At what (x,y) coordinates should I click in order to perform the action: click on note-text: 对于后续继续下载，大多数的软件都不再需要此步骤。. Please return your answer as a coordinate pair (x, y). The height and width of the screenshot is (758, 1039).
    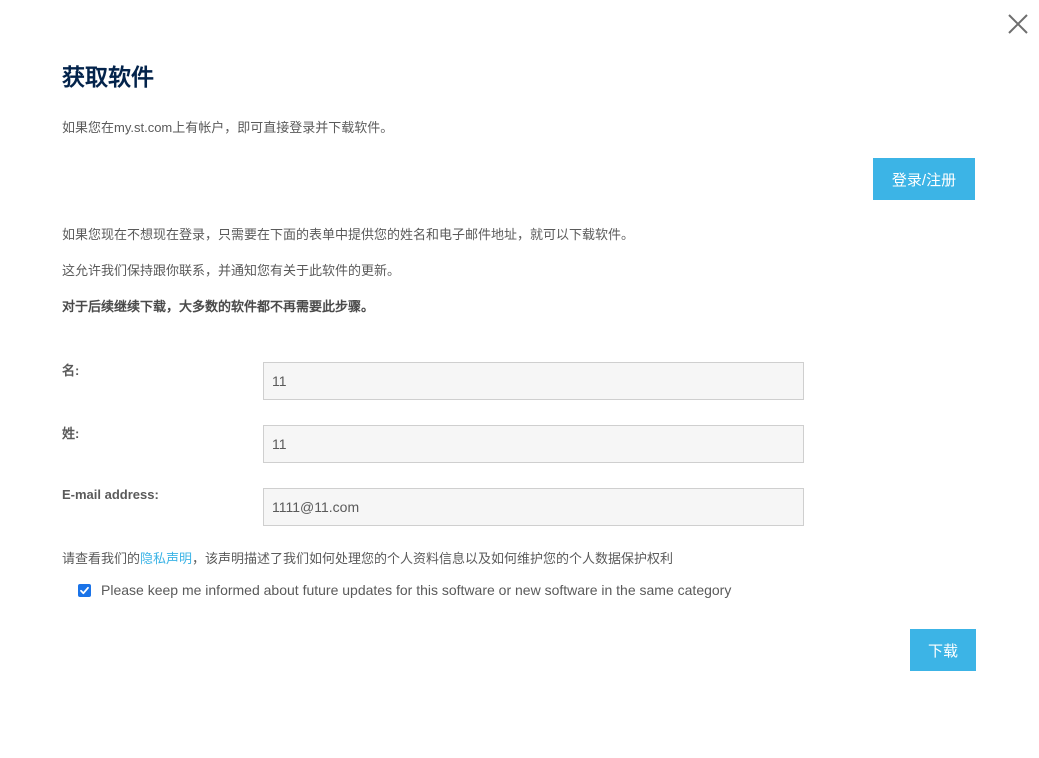
    Looking at the image, I should click on (218, 306).